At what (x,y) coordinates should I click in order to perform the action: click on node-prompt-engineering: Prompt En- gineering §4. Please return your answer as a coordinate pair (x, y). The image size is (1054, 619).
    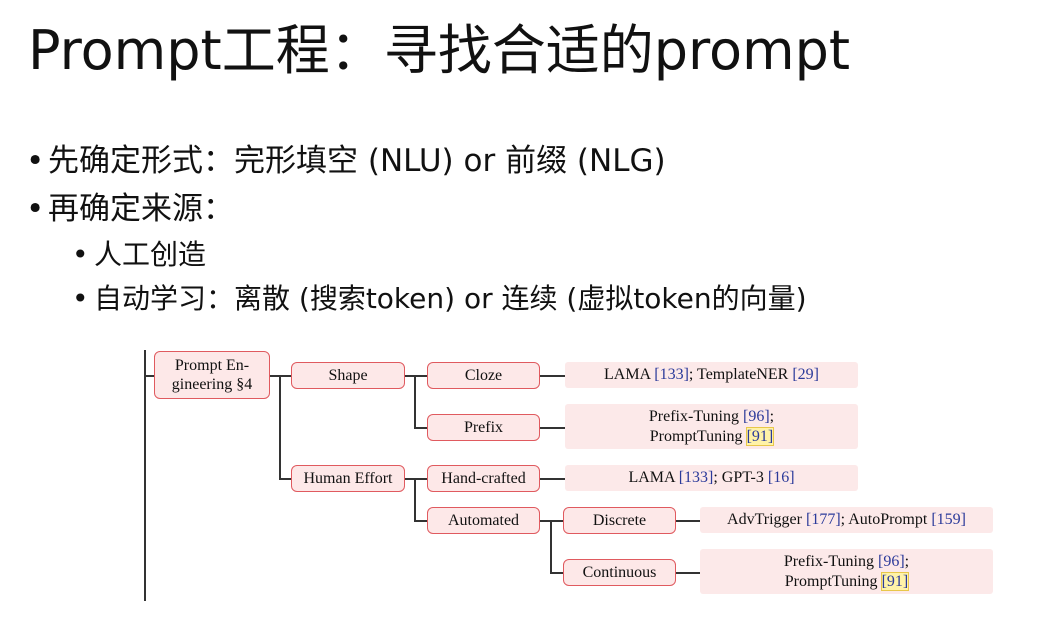
    Looking at the image, I should click on (212, 375).